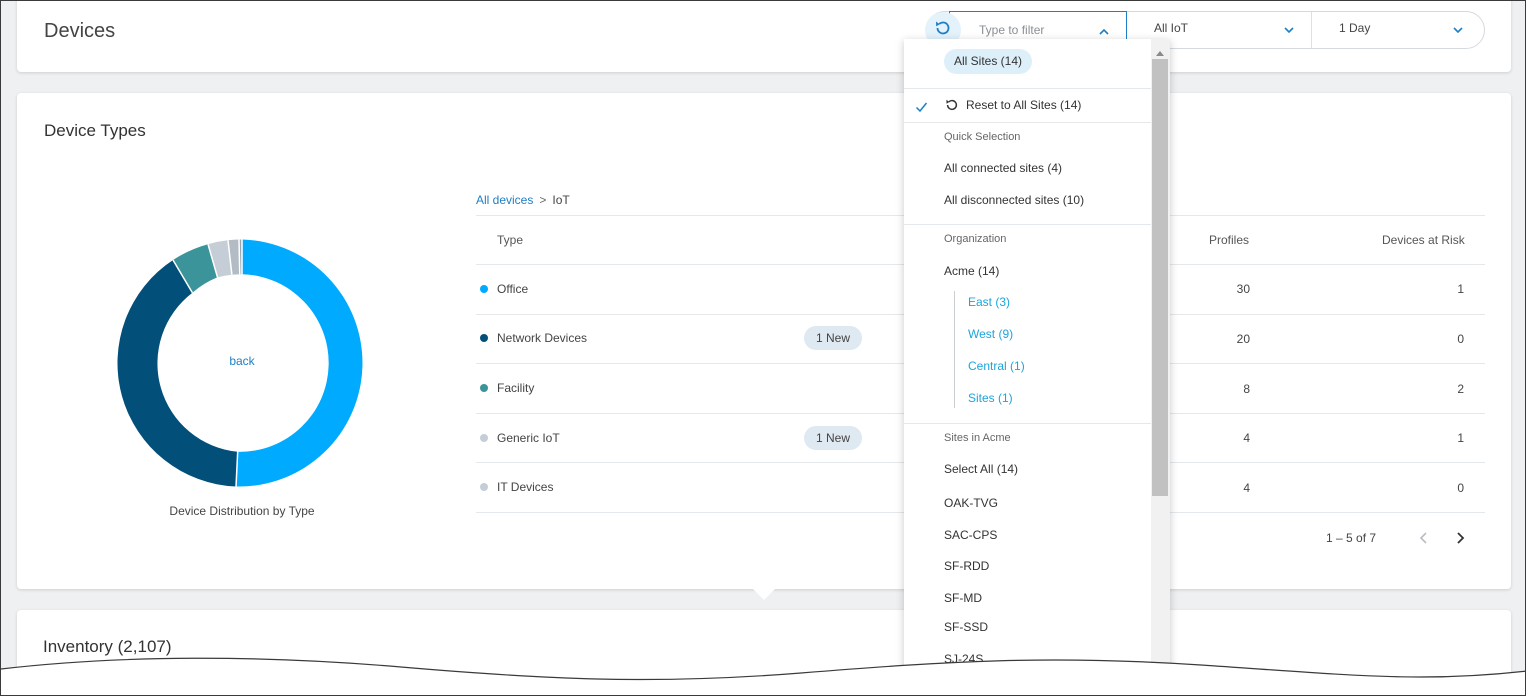  What do you see at coordinates (981, 469) in the screenshot?
I see `select-all-sites-option: Select All (14)` at bounding box center [981, 469].